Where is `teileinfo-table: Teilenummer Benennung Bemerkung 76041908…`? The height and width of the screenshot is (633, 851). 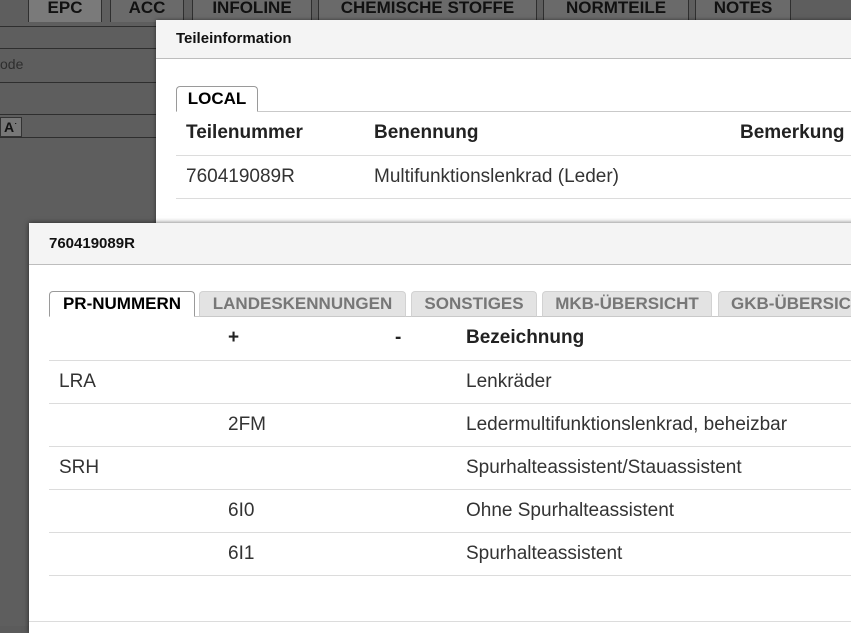
teileinfo-table: Teilenummer Benennung Bemerkung 76041908… is located at coordinates (513, 155).